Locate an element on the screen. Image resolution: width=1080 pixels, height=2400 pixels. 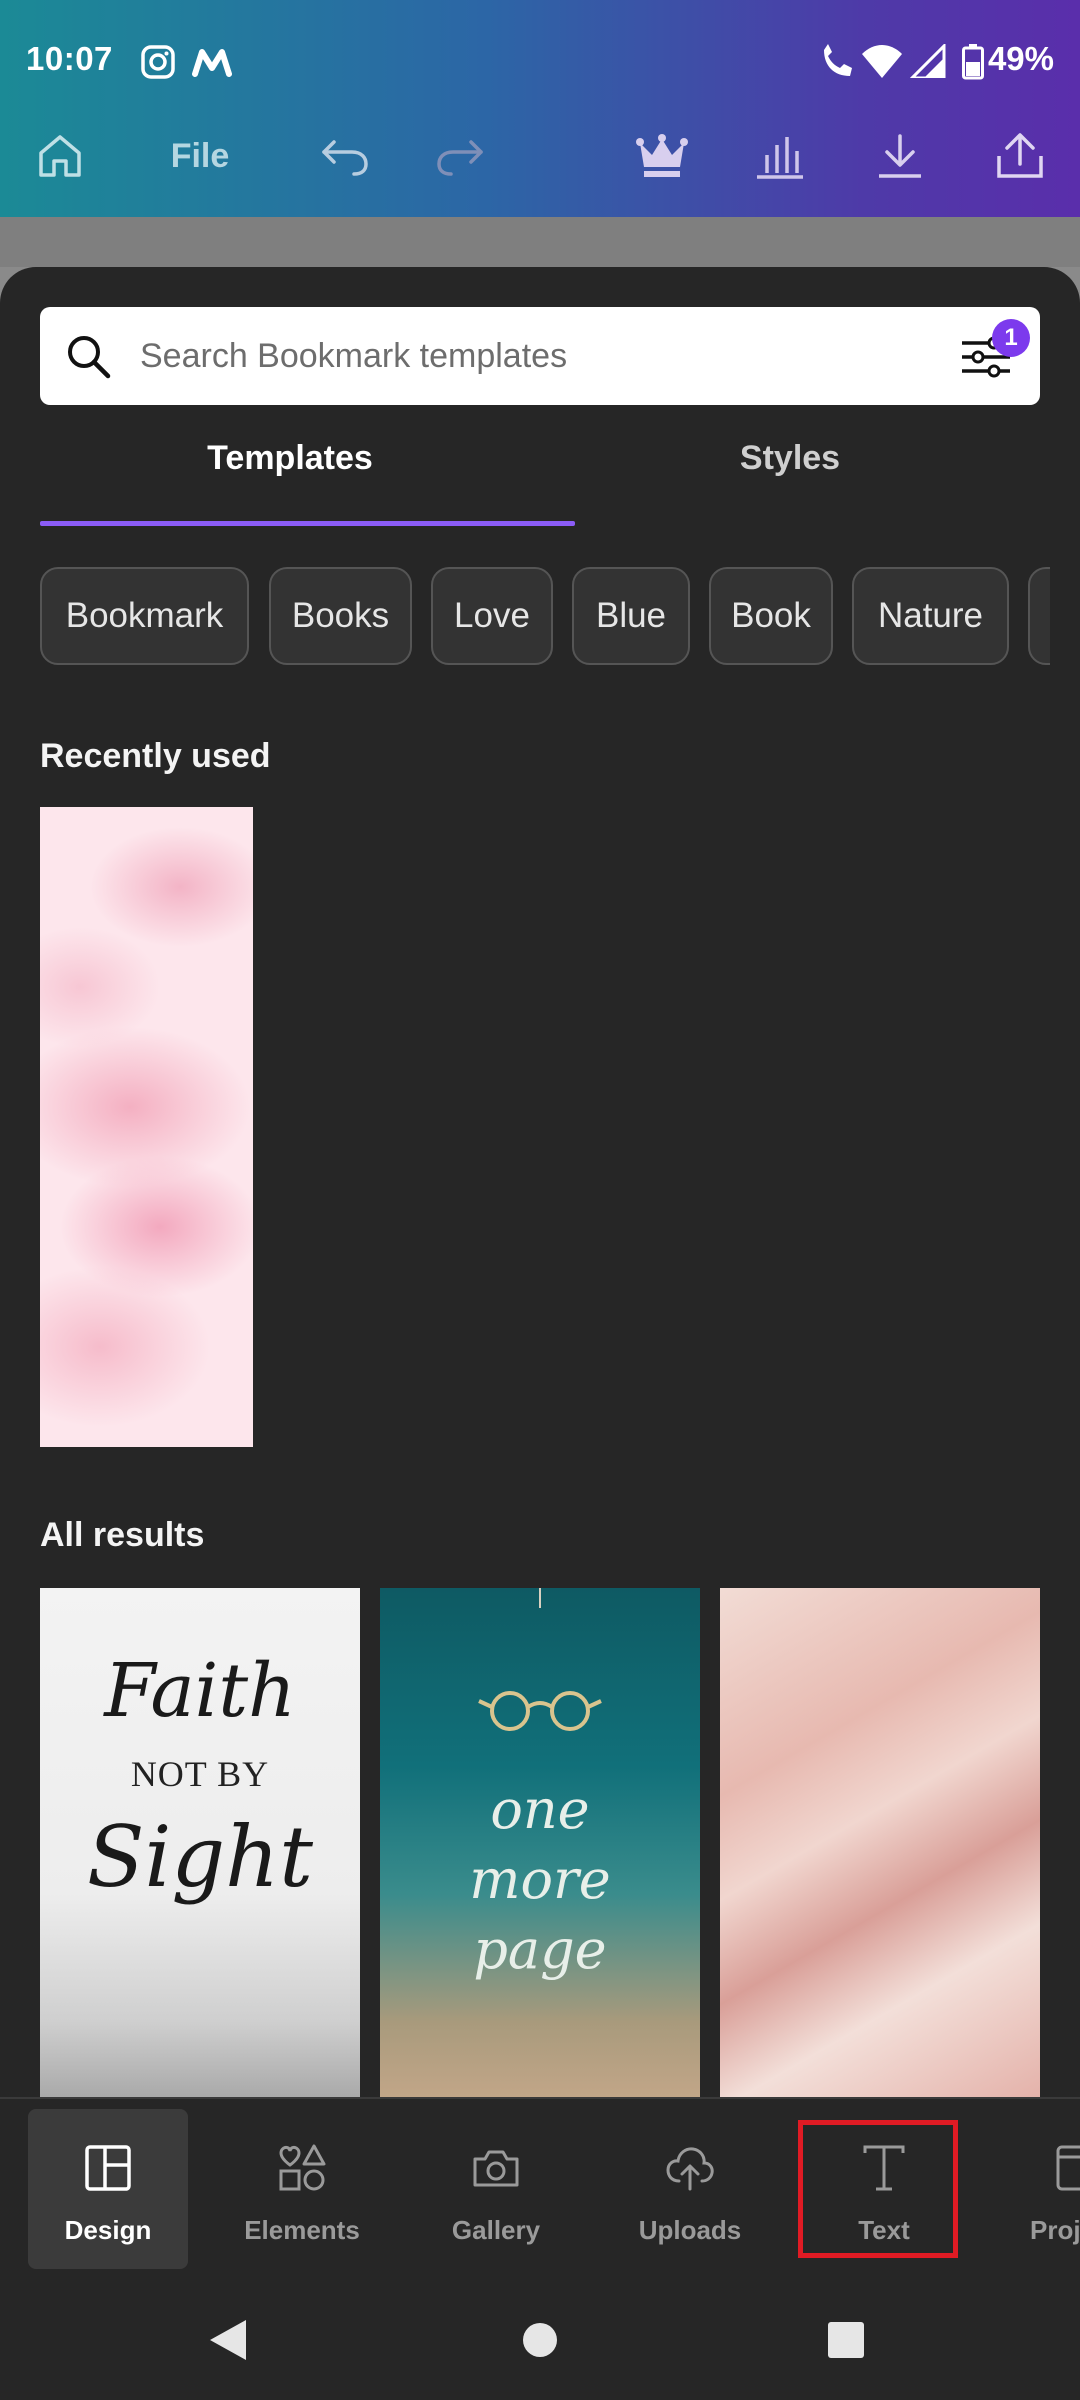
crown-icon is located at coordinates (662, 155).